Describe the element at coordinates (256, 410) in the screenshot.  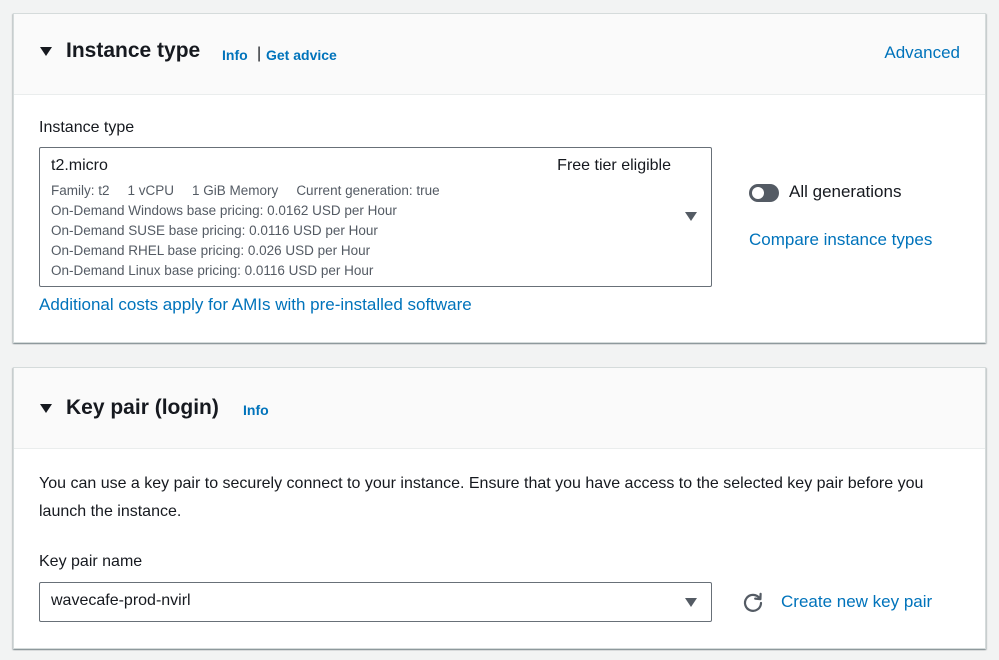
I see `key-pair-info-link: Info` at that location.